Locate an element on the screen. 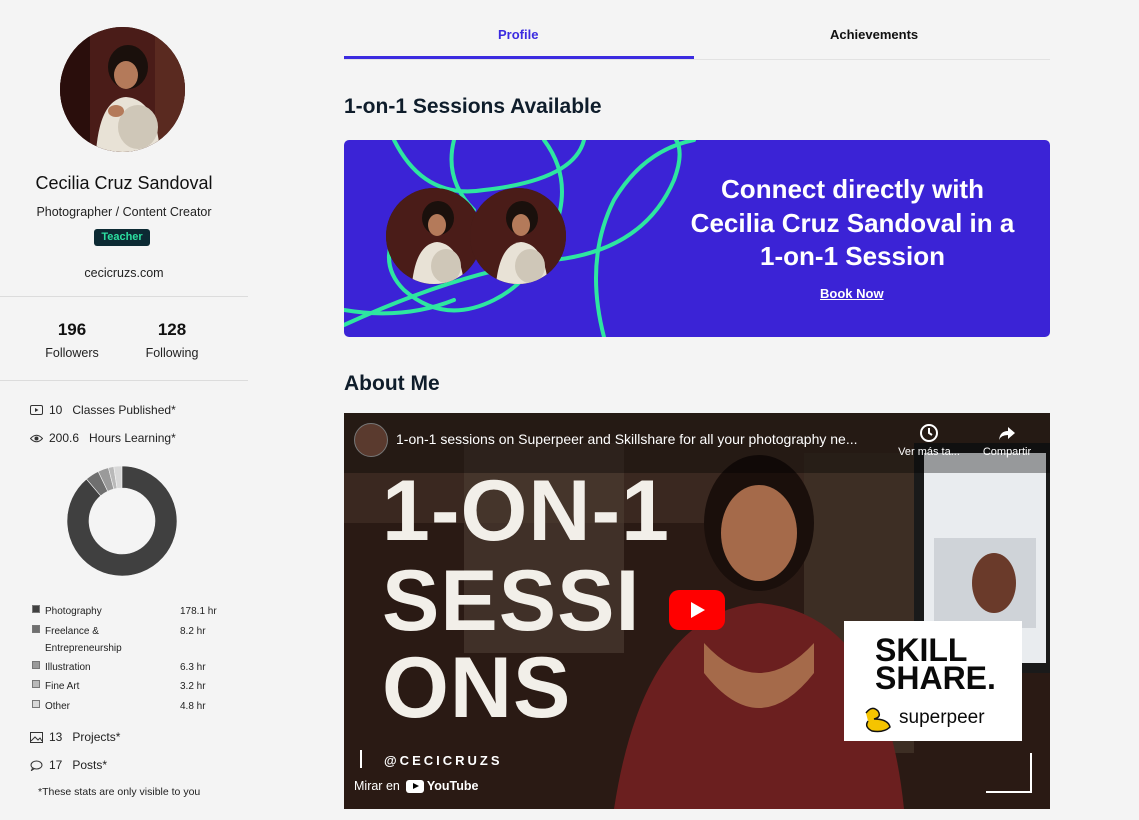 Image resolution: width=1139 pixels, height=820 pixels. teacher-badge: Teacher is located at coordinates (122, 237).